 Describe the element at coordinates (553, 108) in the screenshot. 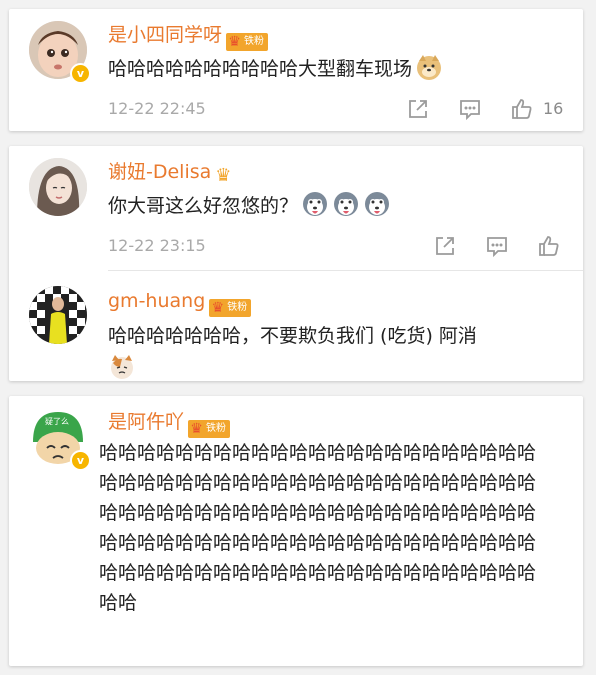

I see `like-count: 16` at that location.